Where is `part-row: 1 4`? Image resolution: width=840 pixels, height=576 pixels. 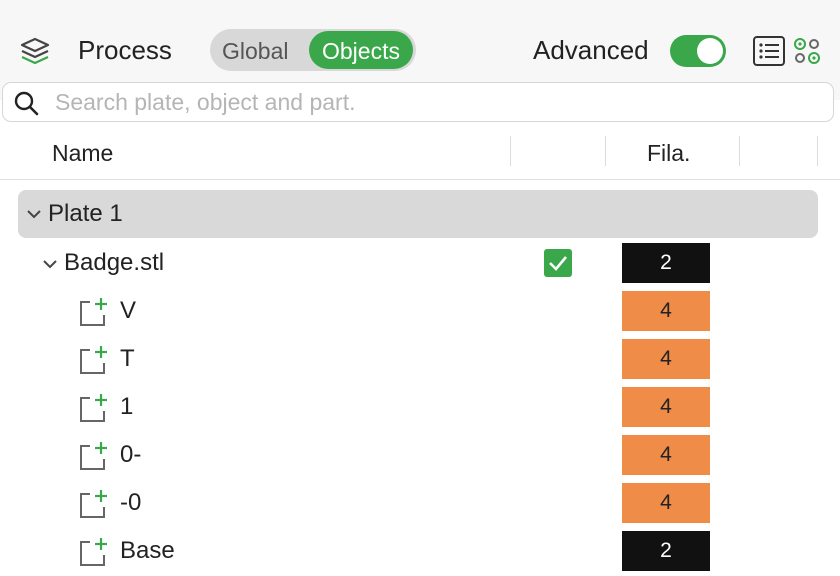
part-row: 1 4 is located at coordinates (420, 407).